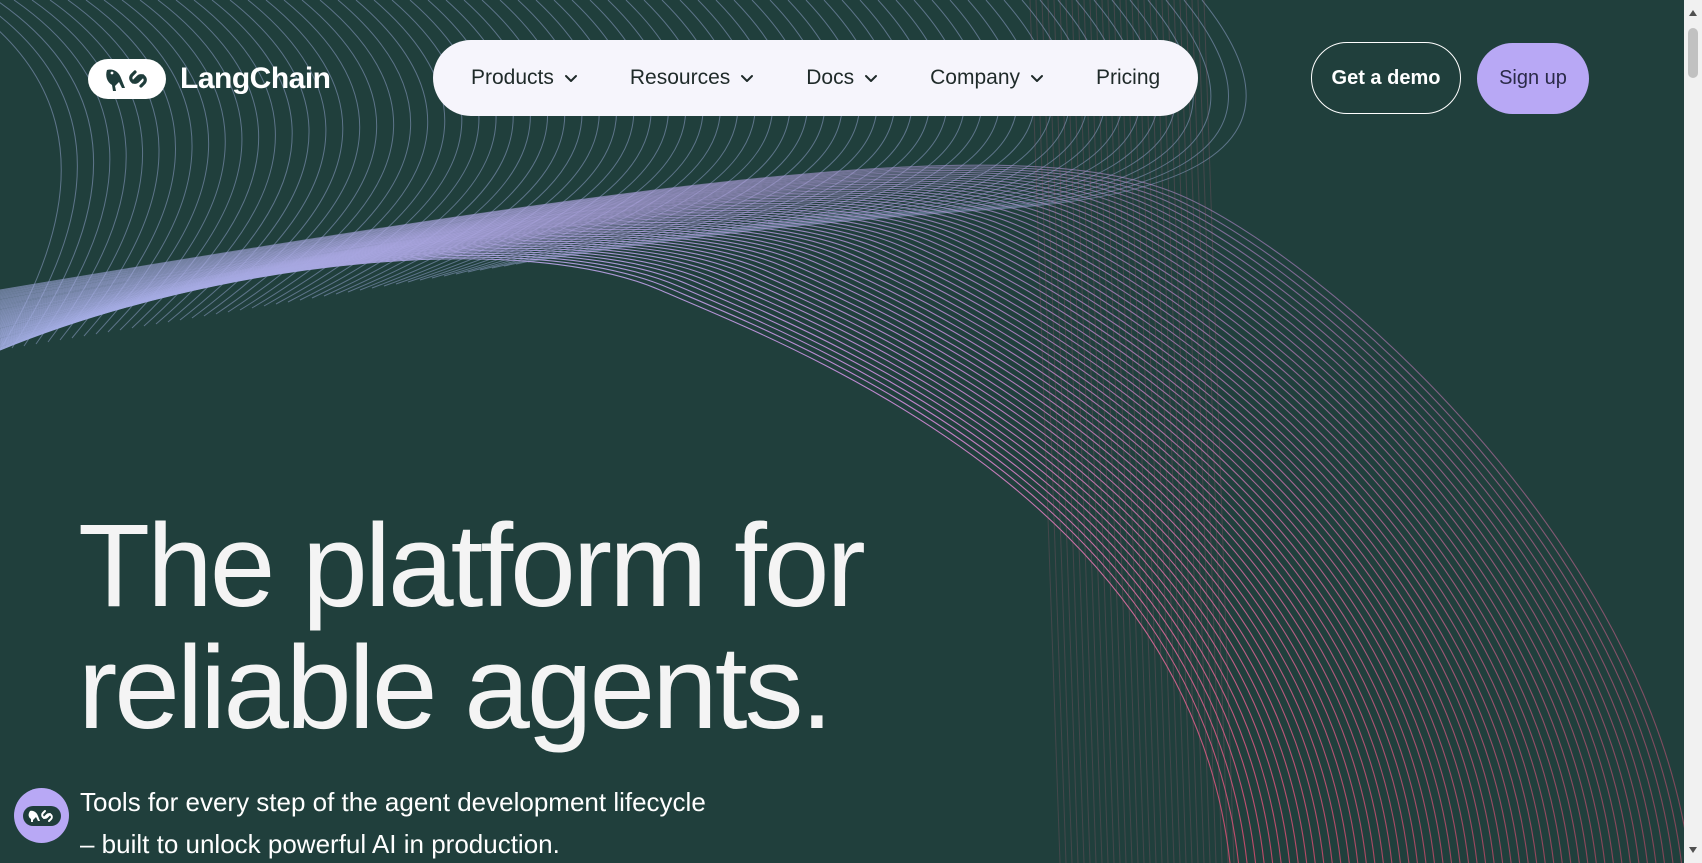  What do you see at coordinates (1386, 78) in the screenshot?
I see `get-demo-button: Get a demo` at bounding box center [1386, 78].